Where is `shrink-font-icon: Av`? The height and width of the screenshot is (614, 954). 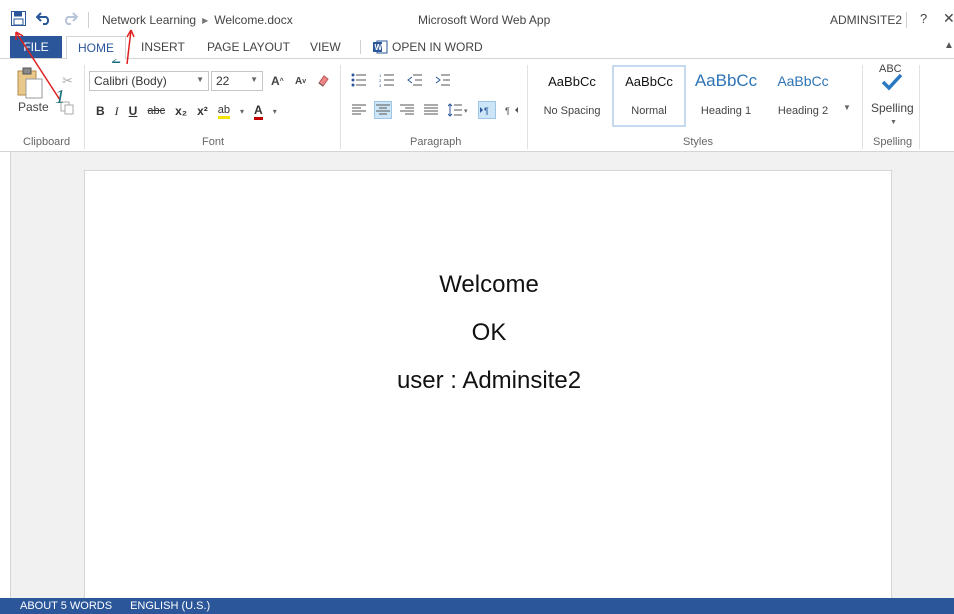
shrink-font-icon: Av is located at coordinates (300, 81).